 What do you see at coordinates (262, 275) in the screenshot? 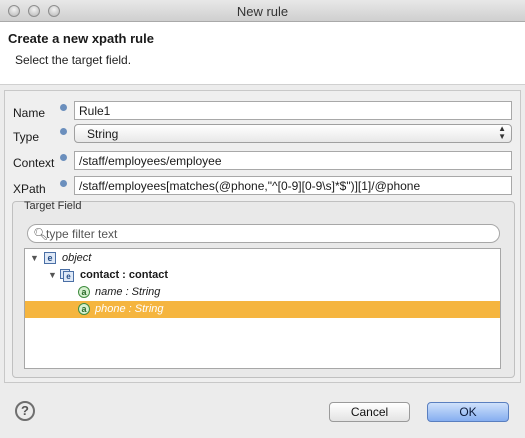
I see `tree-row-contact: ▼ e contact : contact` at bounding box center [262, 275].